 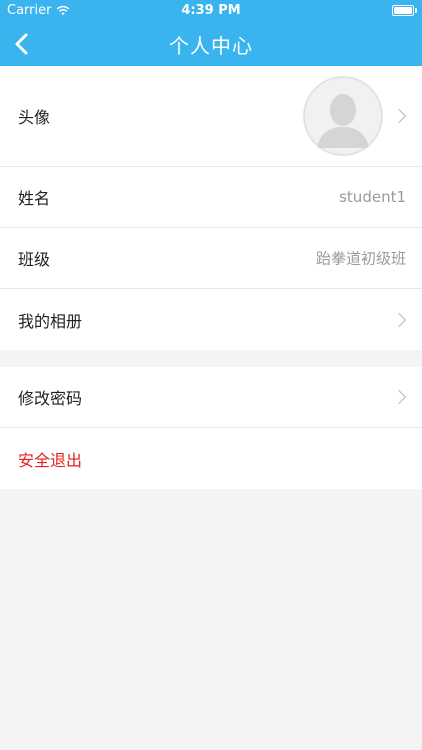 What do you see at coordinates (34, 259) in the screenshot?
I see `class-label: 班级` at bounding box center [34, 259].